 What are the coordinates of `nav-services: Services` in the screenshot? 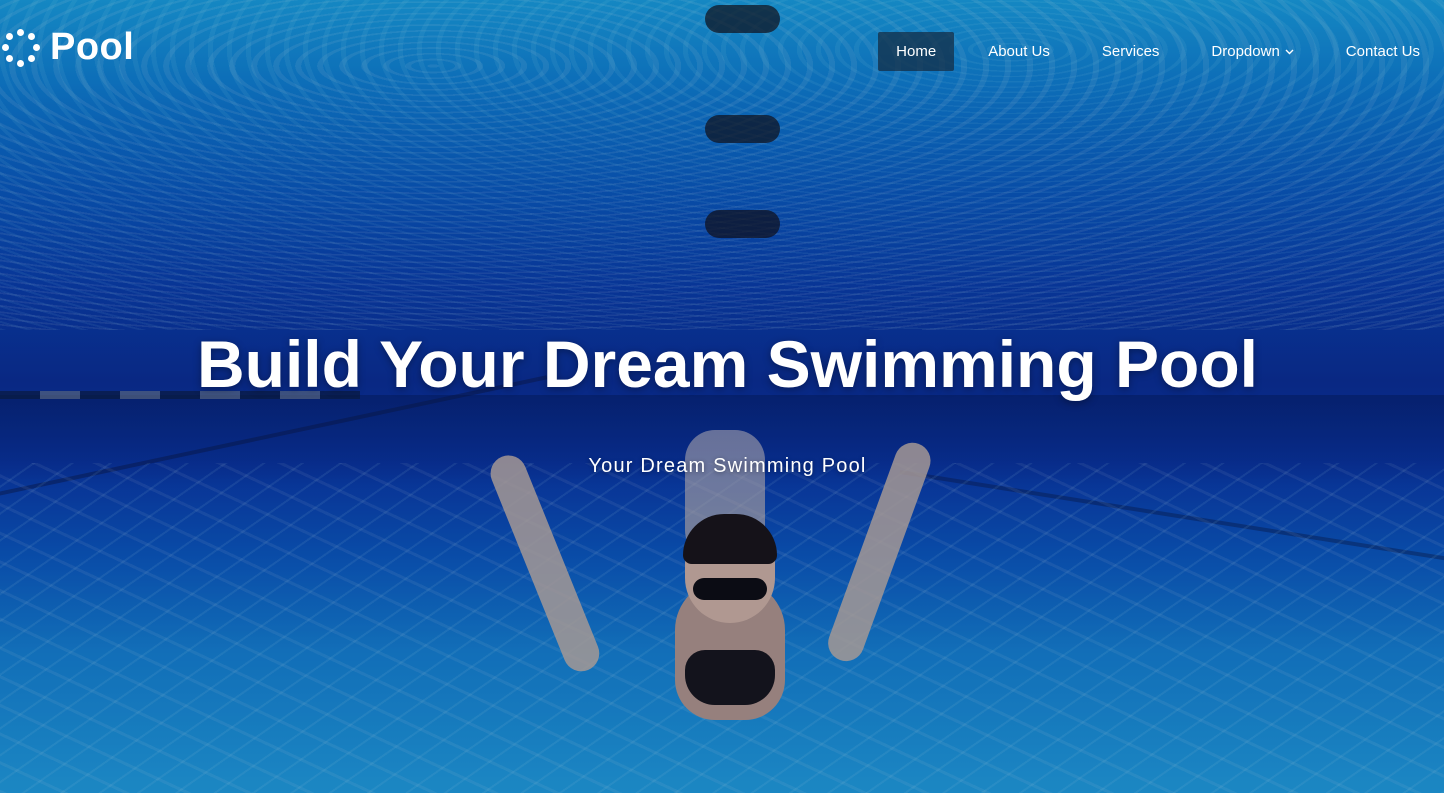 It's located at (1131, 51).